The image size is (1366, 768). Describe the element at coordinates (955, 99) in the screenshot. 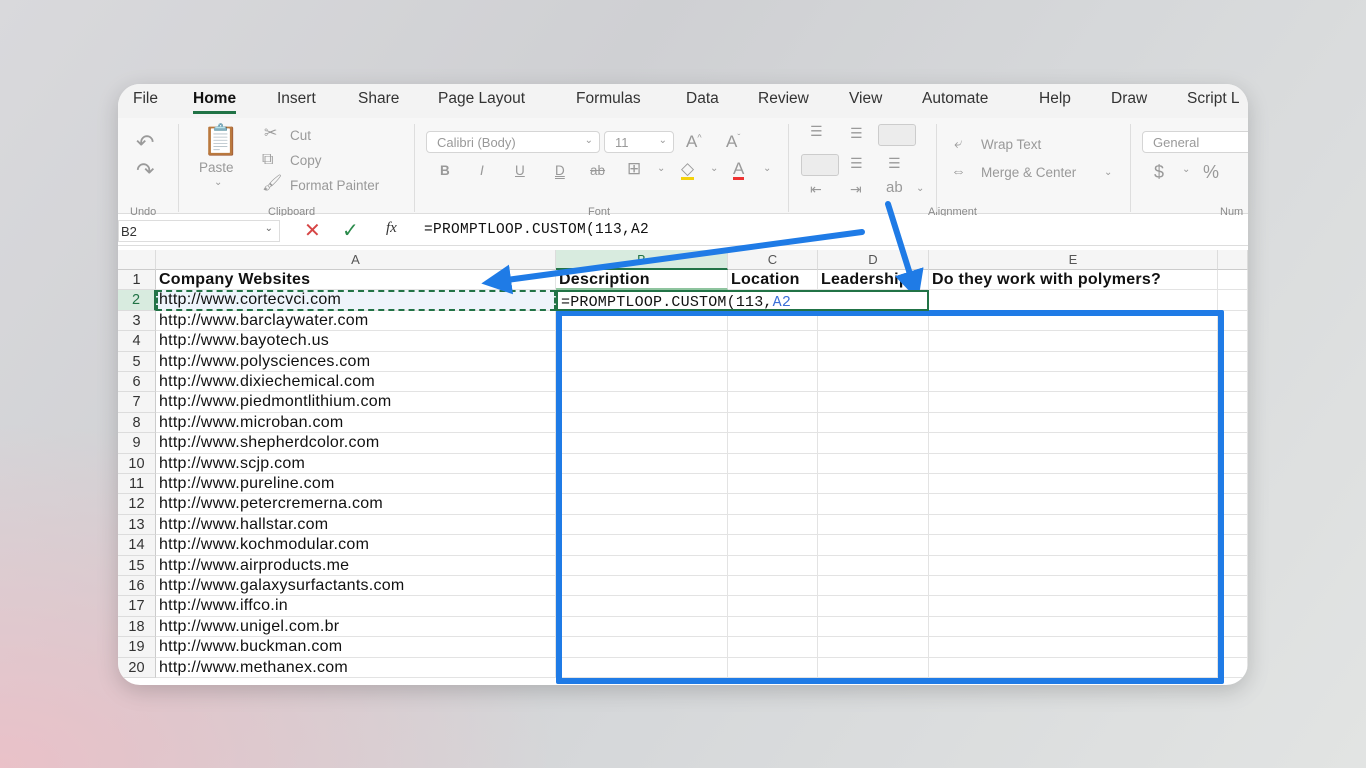

I see `menu-automate: Automate` at that location.